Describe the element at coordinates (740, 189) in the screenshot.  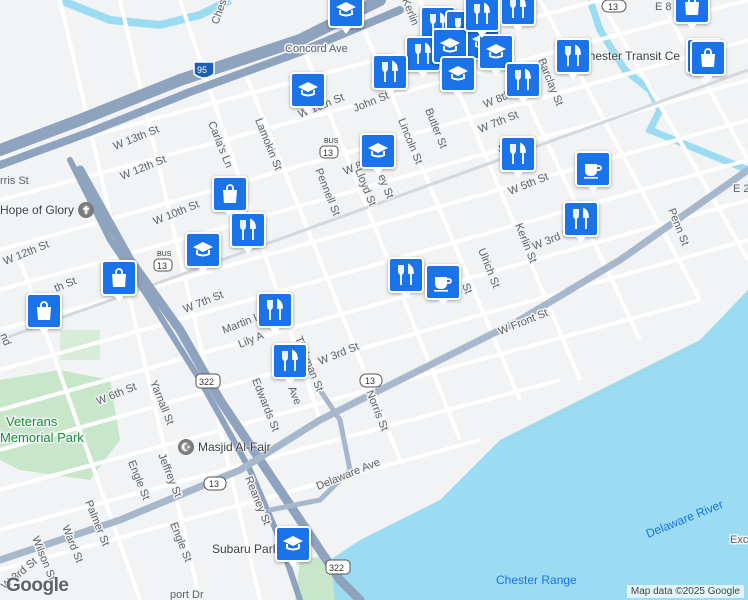
I see `label-e2nd: E 2` at that location.